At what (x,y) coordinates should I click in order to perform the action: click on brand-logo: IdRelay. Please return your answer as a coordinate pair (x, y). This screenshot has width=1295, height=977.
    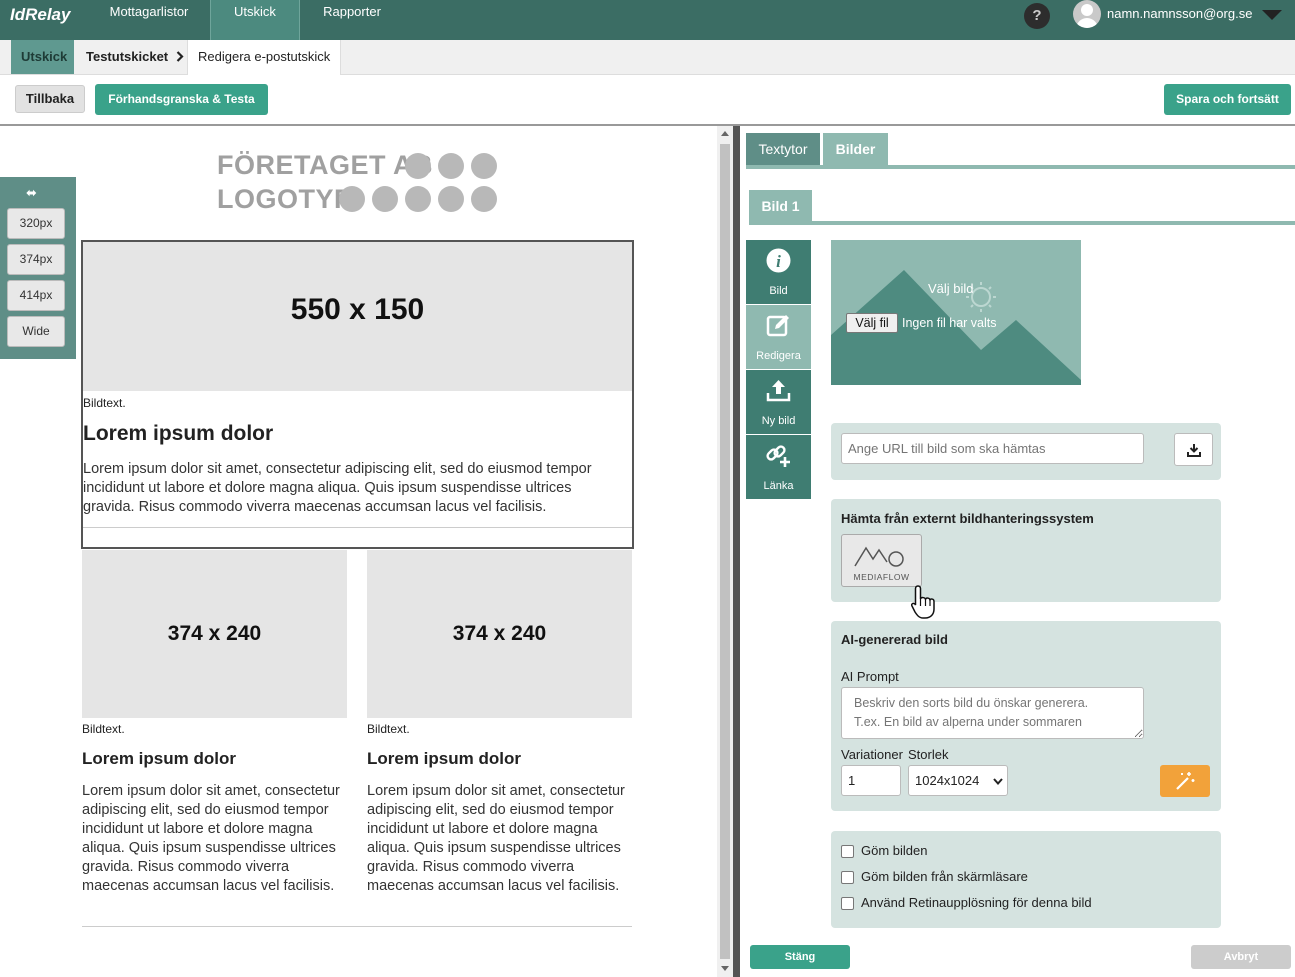
    Looking at the image, I should click on (40, 15).